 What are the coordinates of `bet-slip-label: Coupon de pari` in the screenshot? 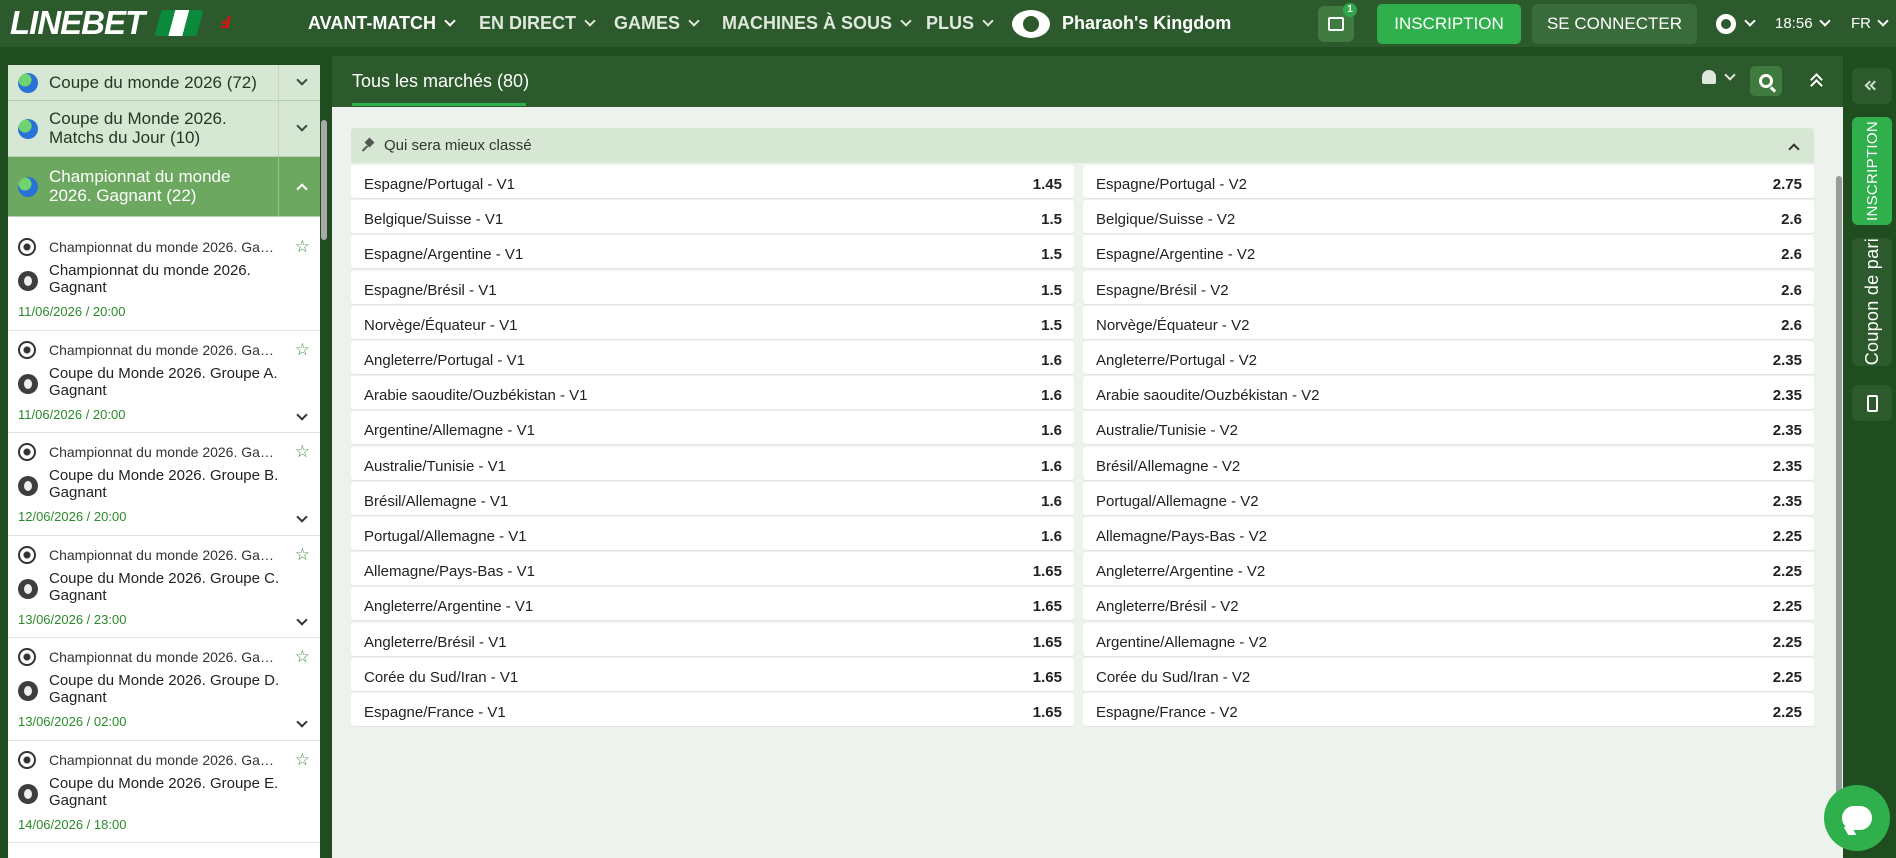 It's located at (1871, 302).